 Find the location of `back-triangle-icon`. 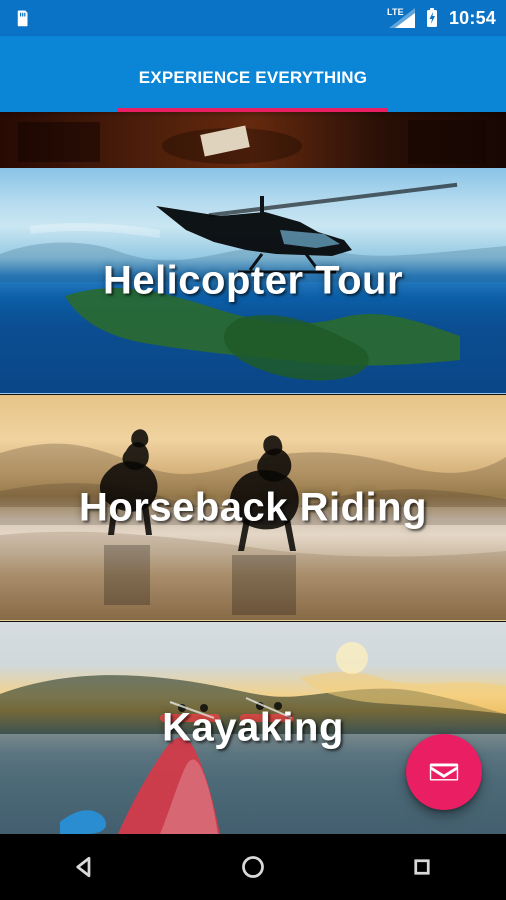

back-triangle-icon is located at coordinates (83, 867).